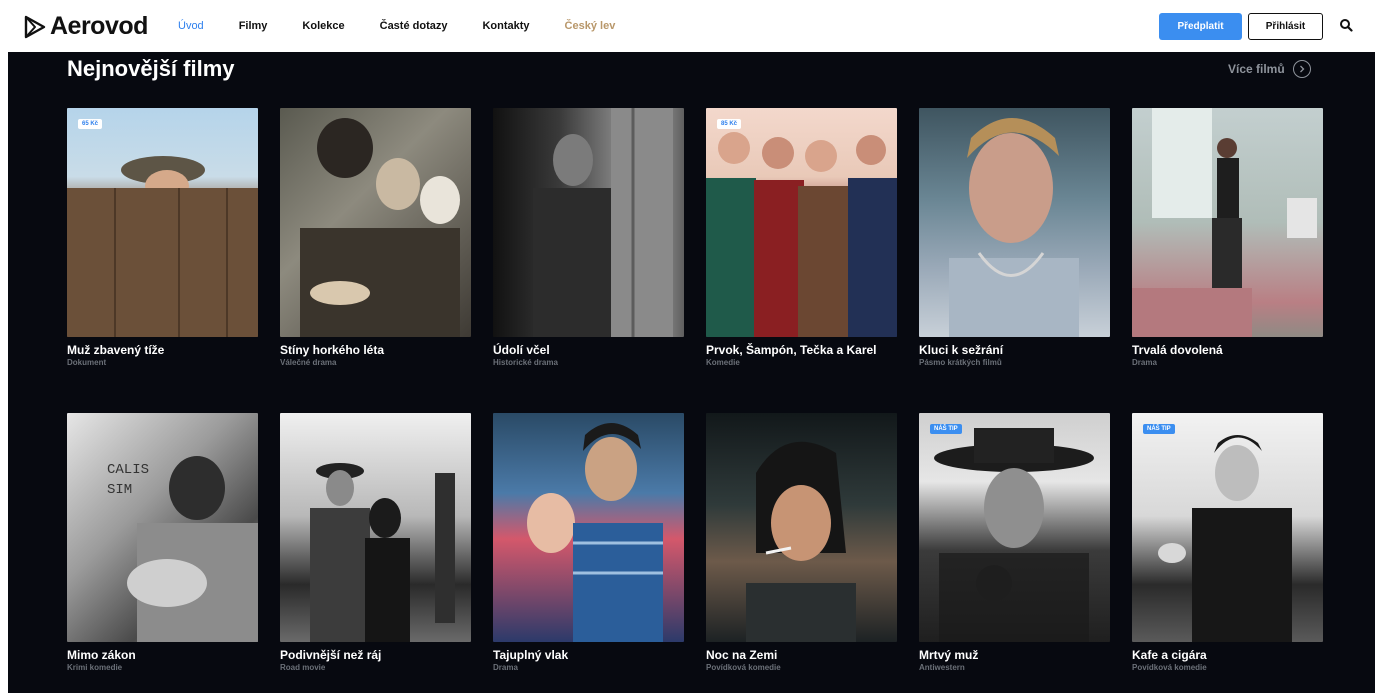 This screenshot has height=693, width=1375. I want to click on nav-item-kolekce: Kolekce, so click(323, 26).